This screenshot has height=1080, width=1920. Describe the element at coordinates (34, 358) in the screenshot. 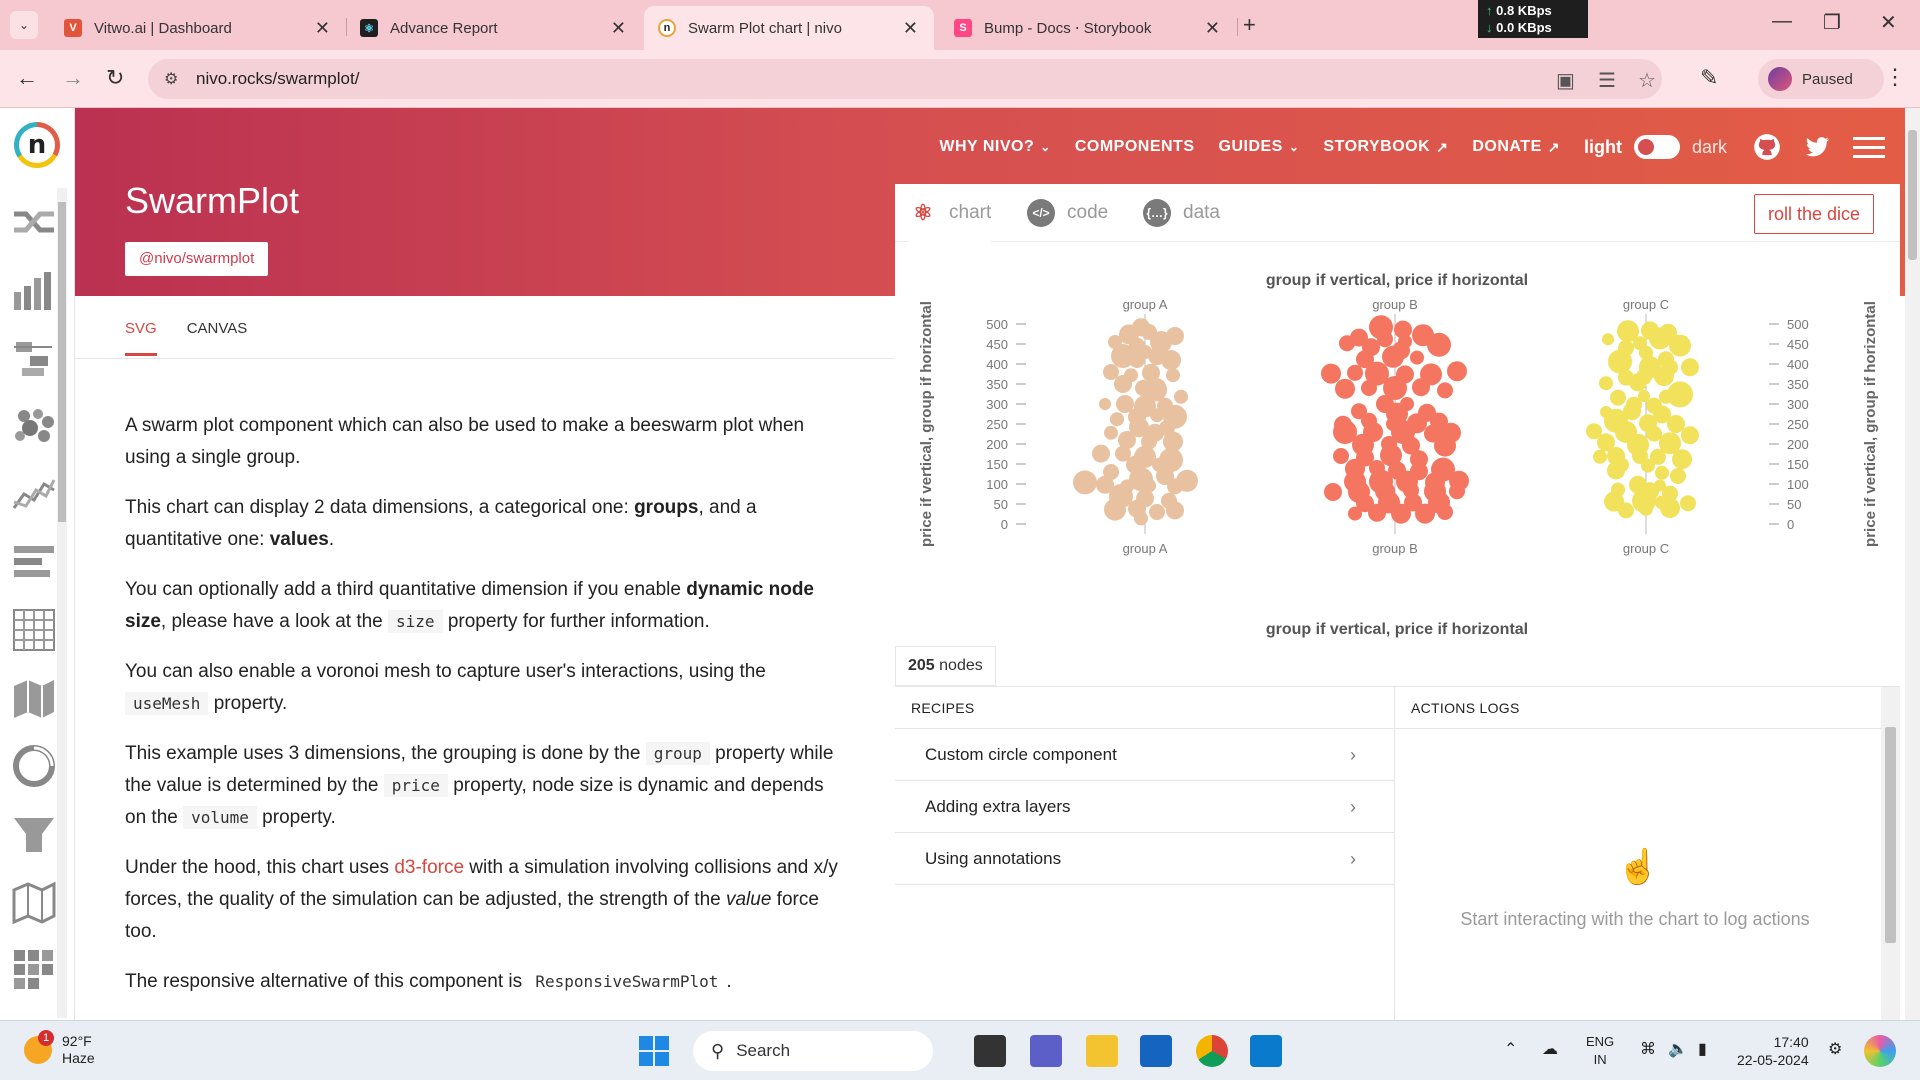

I see `boxplot-icon` at that location.